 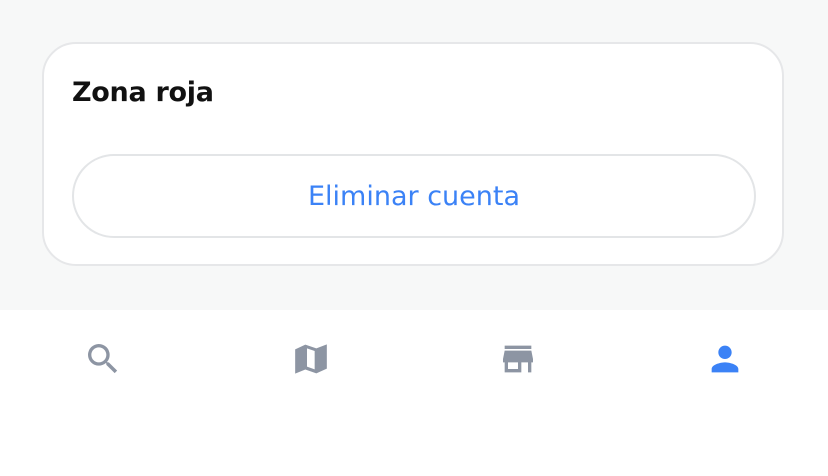 What do you see at coordinates (414, 196) in the screenshot?
I see `delete-account-button: Eliminar cuenta` at bounding box center [414, 196].